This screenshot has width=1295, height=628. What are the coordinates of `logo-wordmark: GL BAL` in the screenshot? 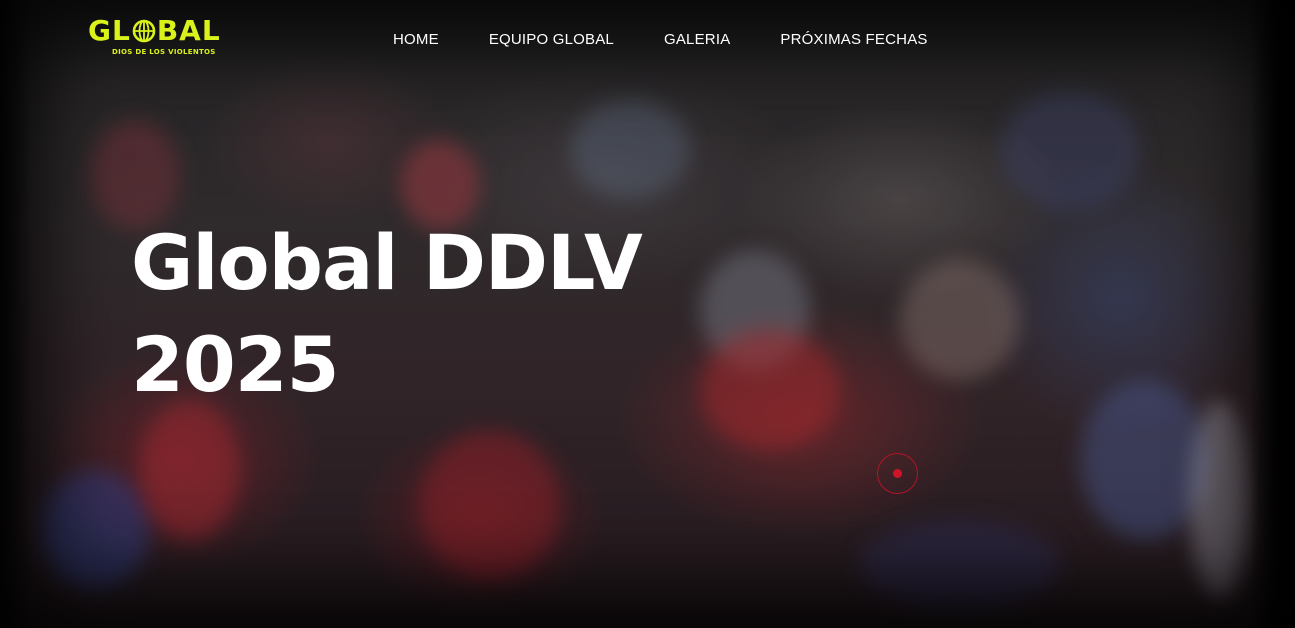 It's located at (168, 31).